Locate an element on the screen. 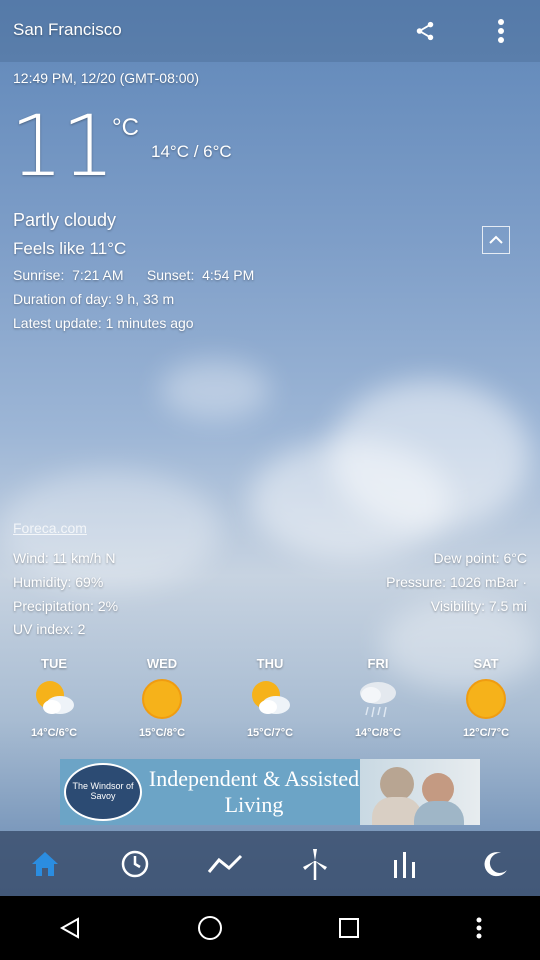 This screenshot has width=540, height=960. wind-row: Wind: 11 km/h N is located at coordinates (64, 558).